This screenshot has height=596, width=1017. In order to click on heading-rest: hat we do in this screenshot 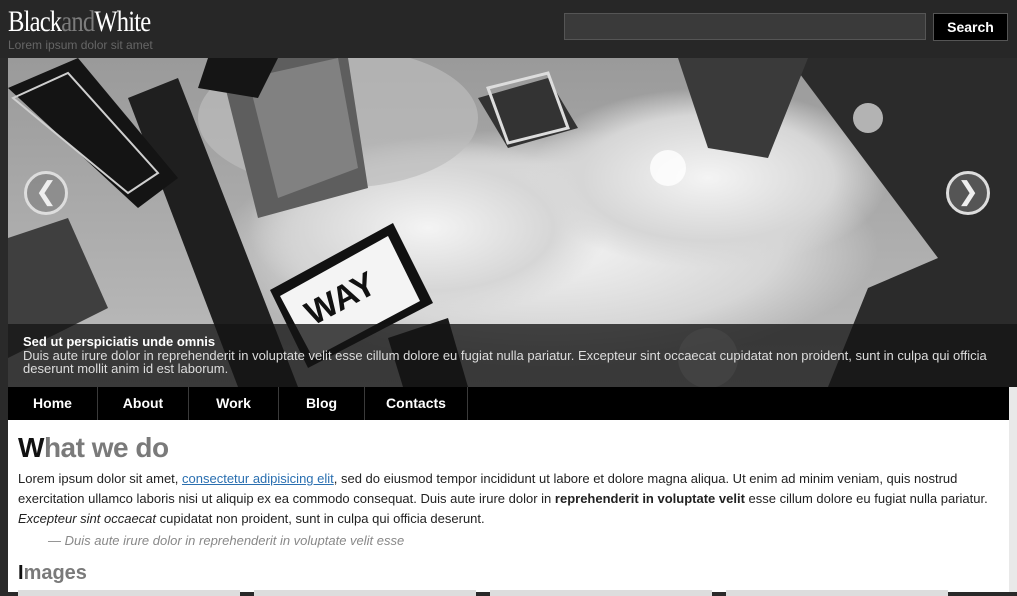, I will do `click(106, 447)`.